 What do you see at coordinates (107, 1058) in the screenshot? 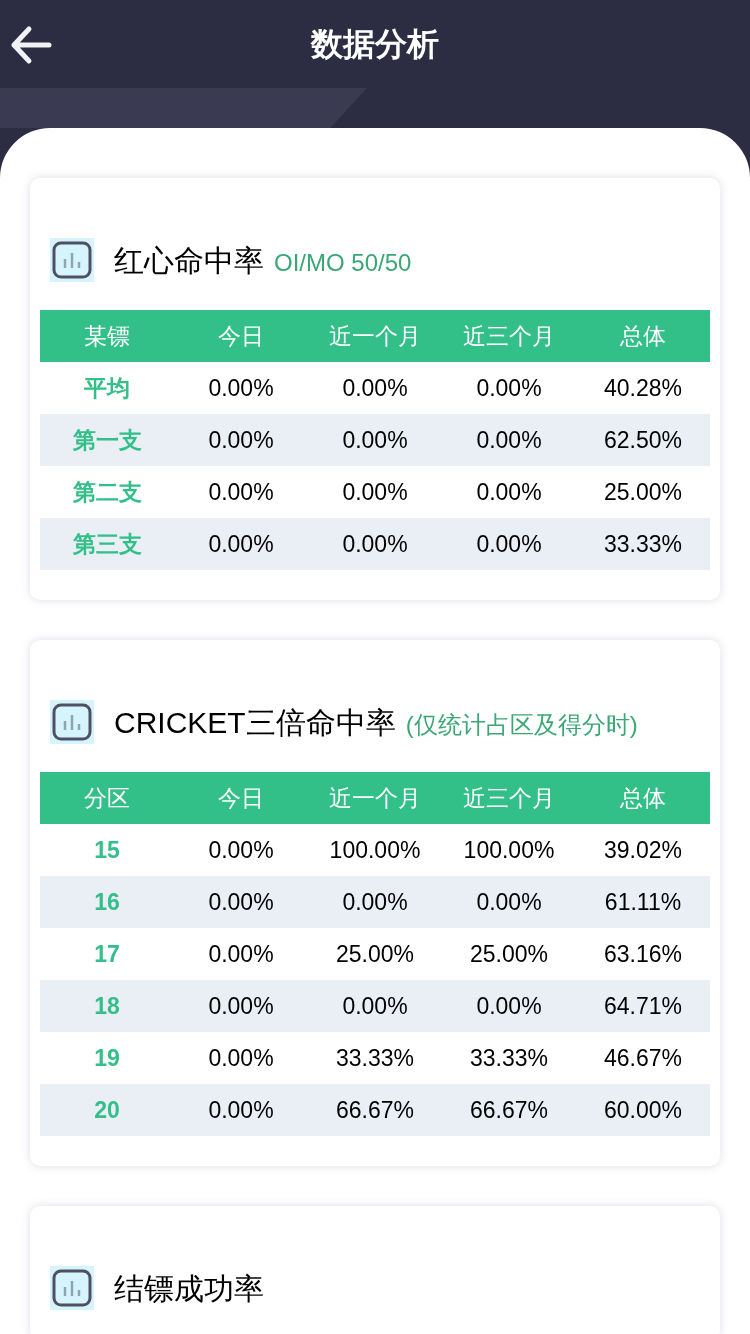
I see `row-label: 19` at bounding box center [107, 1058].